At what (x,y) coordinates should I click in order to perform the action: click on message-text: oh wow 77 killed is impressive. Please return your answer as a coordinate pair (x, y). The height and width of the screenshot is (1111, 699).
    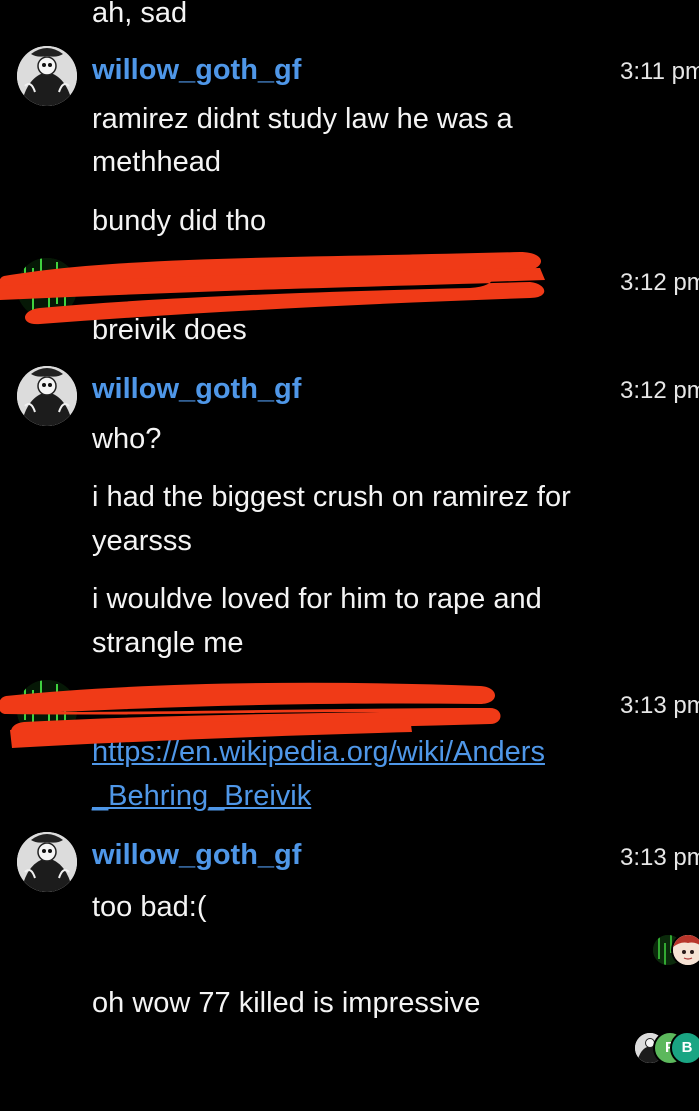
    Looking at the image, I should click on (286, 1003).